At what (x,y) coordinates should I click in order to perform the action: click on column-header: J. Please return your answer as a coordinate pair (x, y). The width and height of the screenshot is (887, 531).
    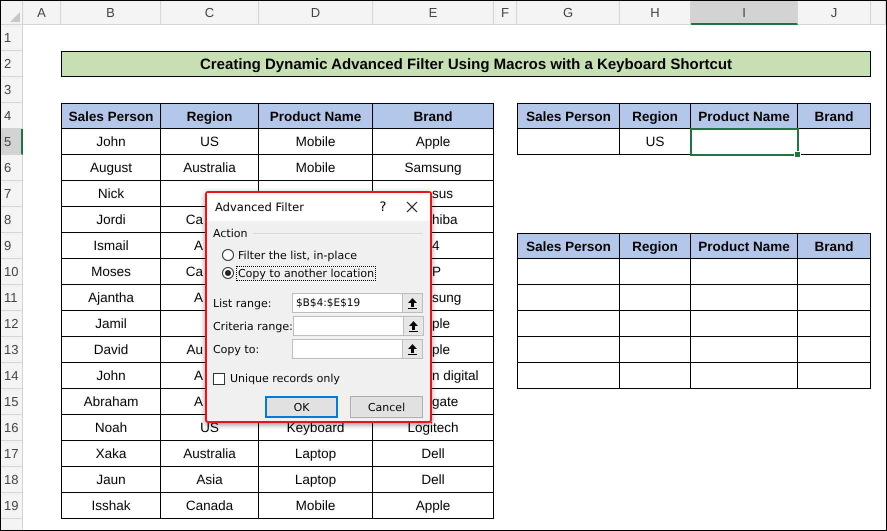
    Looking at the image, I should click on (834, 13).